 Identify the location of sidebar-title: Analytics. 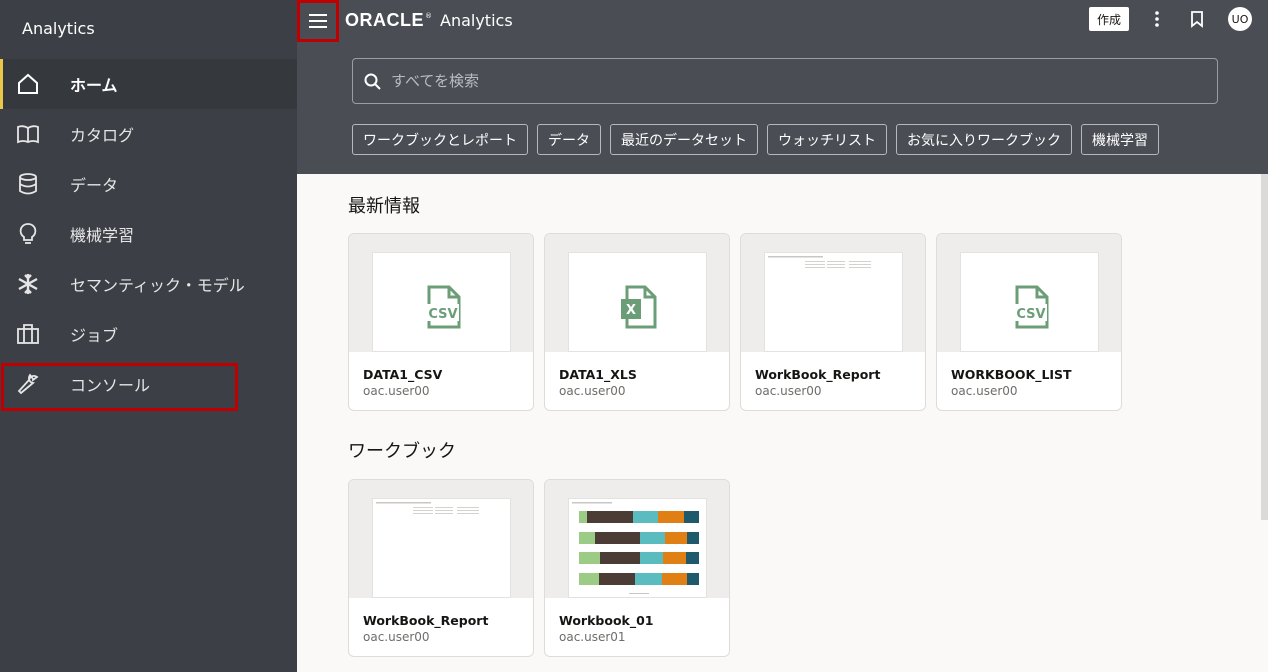
(58, 28).